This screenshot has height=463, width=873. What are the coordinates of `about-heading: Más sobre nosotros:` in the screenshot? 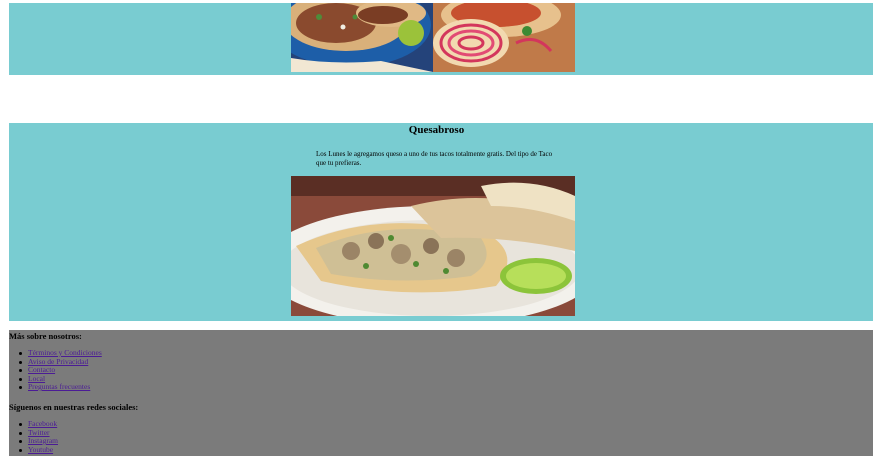 It's located at (45, 336).